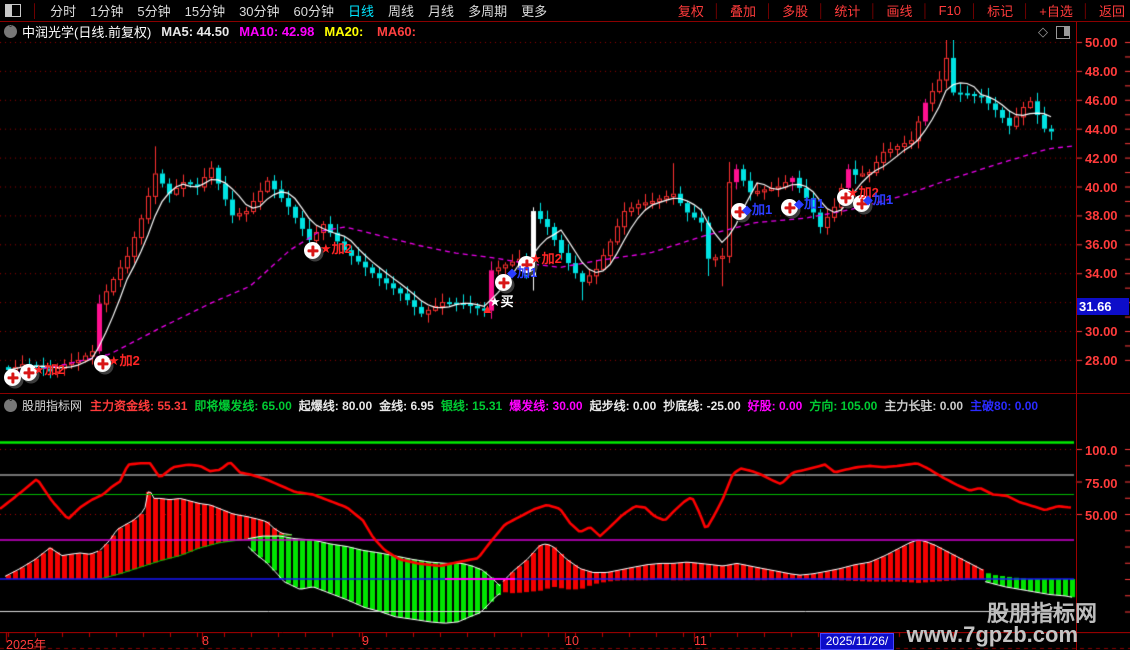 The height and width of the screenshot is (650, 1130). Describe the element at coordinates (1054, 32) in the screenshot. I see `chart-corner-icons: ◇` at that location.